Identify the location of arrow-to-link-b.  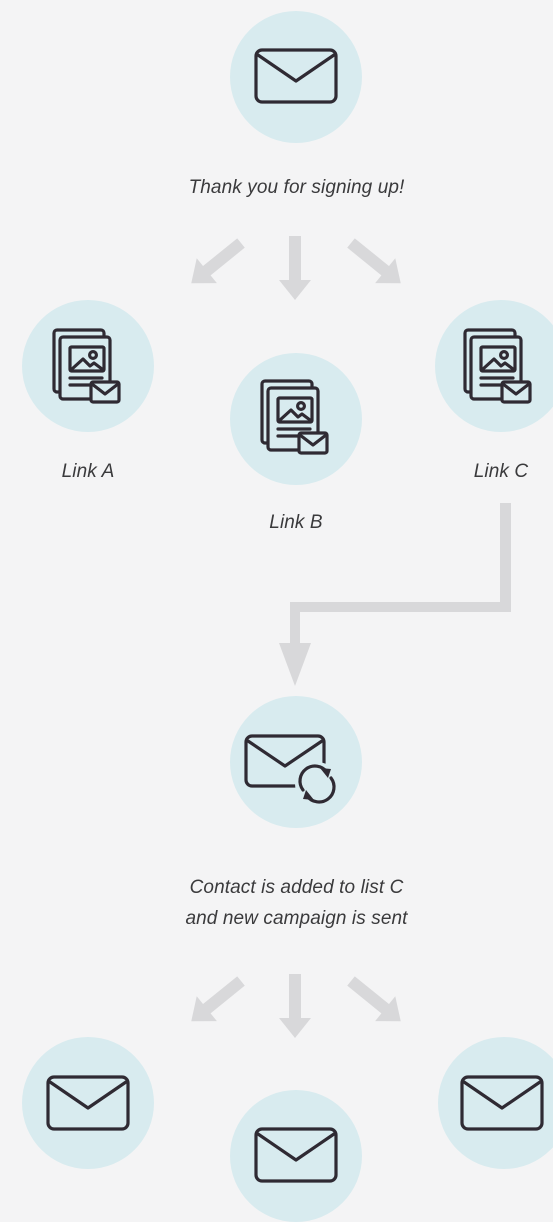
(295, 268).